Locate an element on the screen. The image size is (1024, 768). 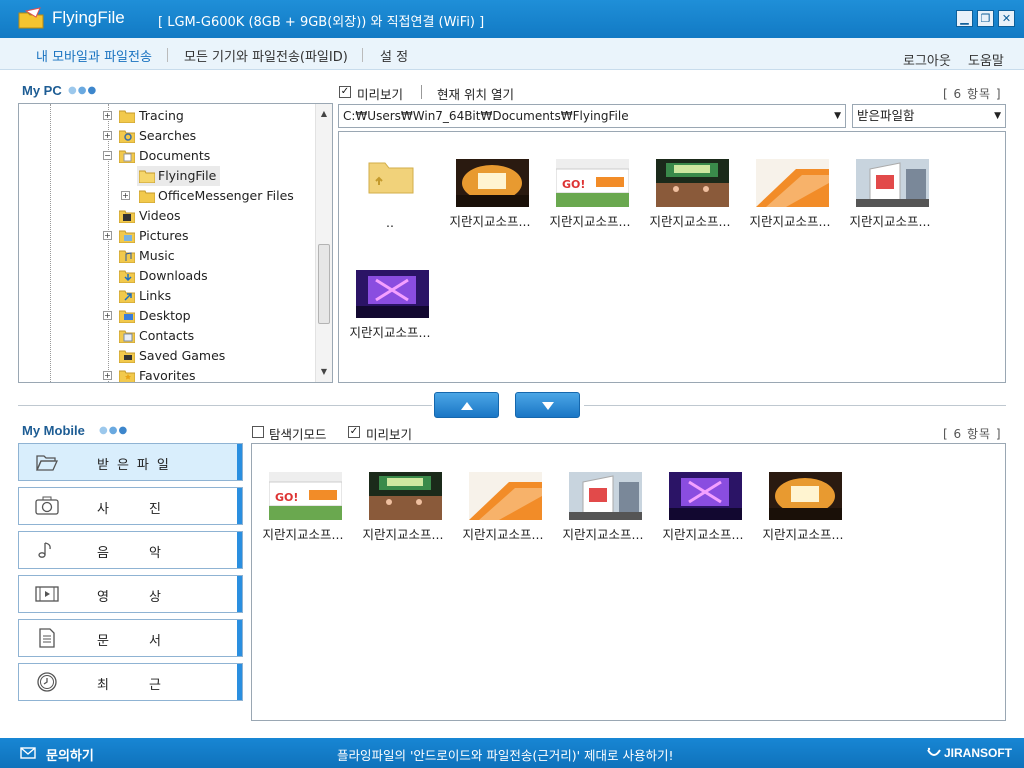
mobile-preview-label: 미리보기 is located at coordinates (389, 434).